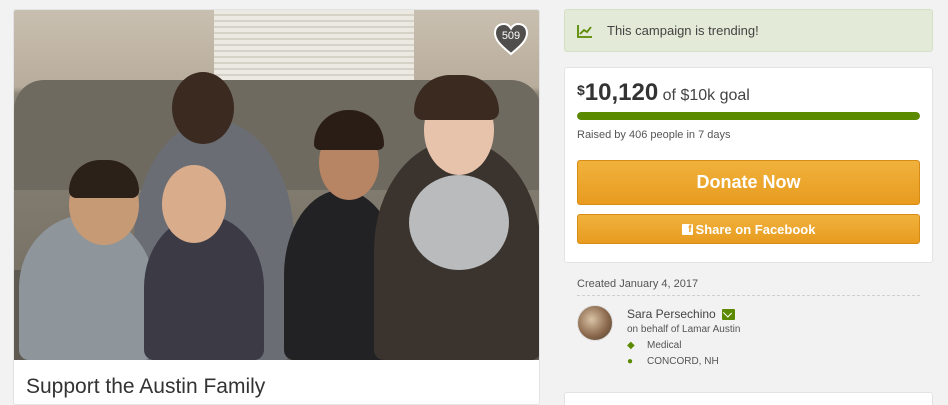 This screenshot has height=405, width=948. I want to click on organizer: Sara Persechino, so click(681, 314).